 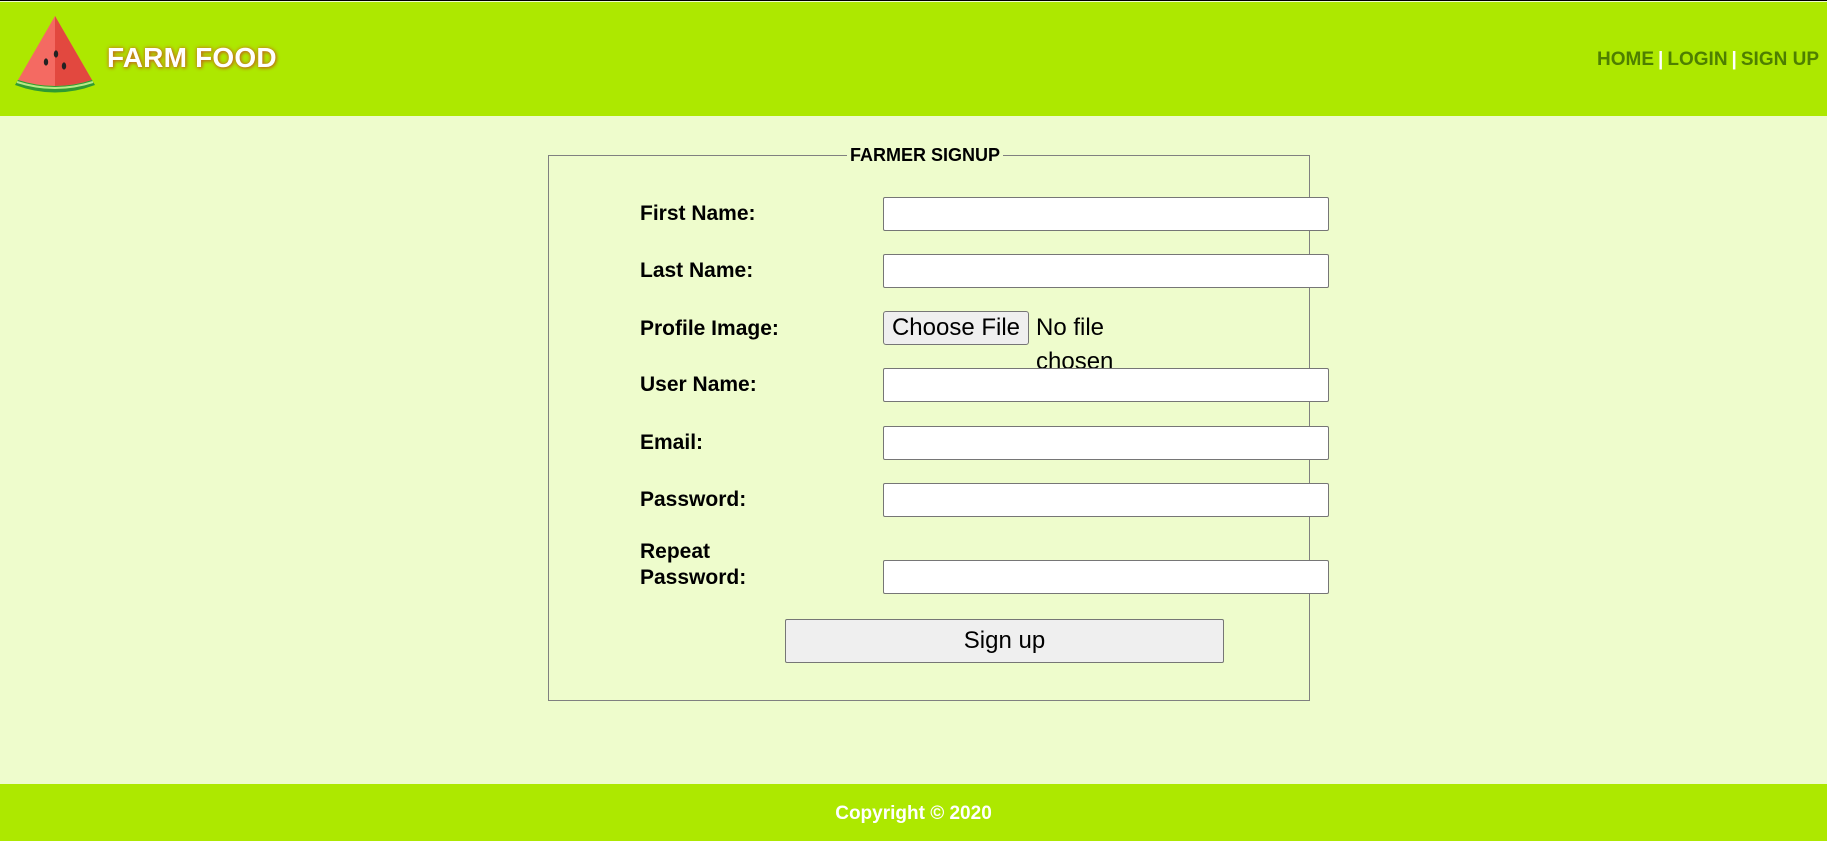 I want to click on repeat-password-label: Repeat Password:, so click(x=715, y=565).